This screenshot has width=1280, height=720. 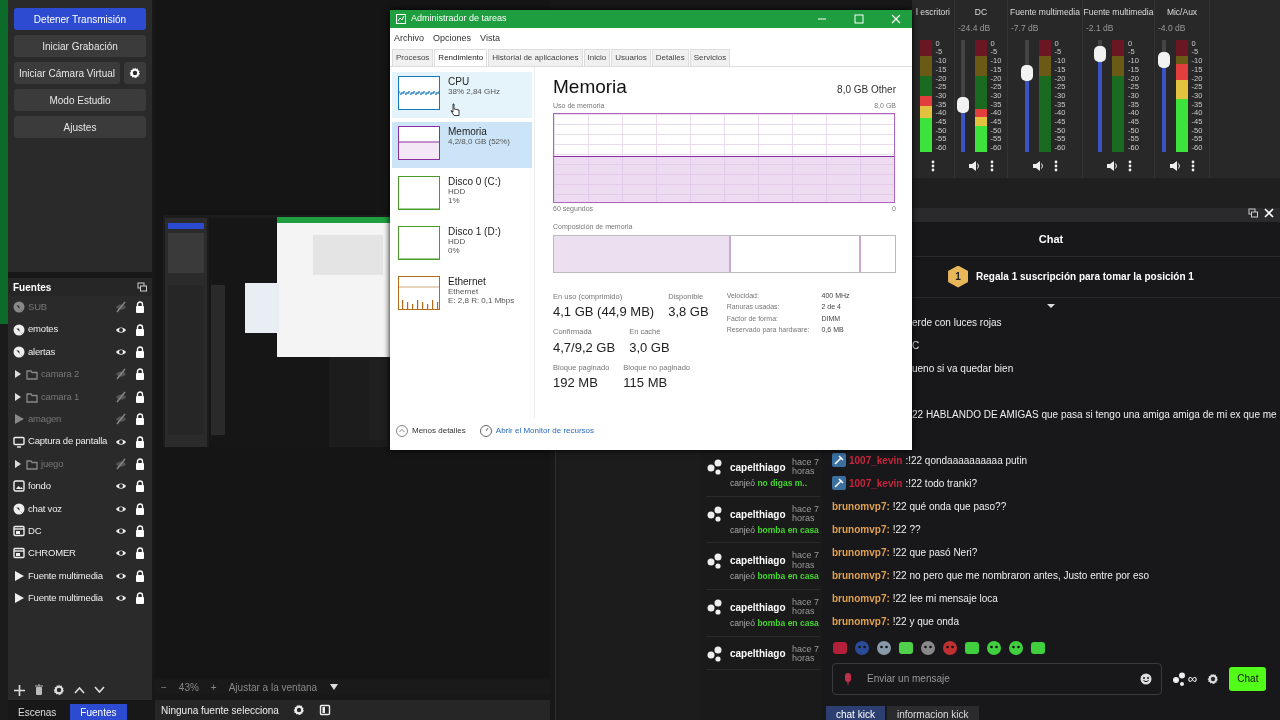 What do you see at coordinates (80, 553) in the screenshot?
I see `source-item: CHROMER` at bounding box center [80, 553].